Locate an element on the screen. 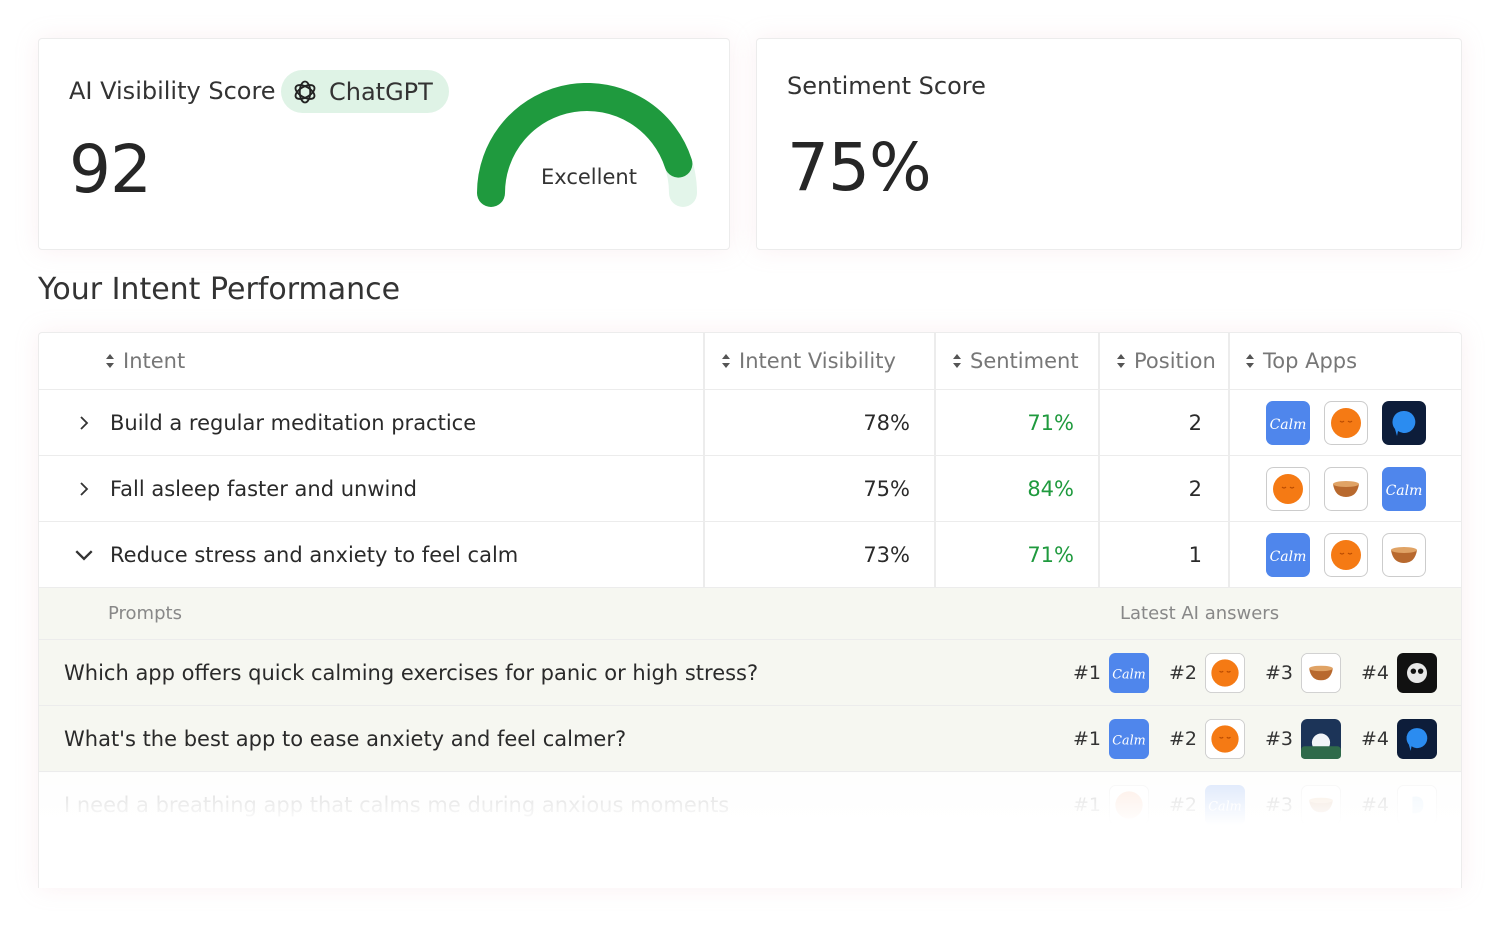 This screenshot has height=926, width=1500. gauge-rating: Excellent is located at coordinates (589, 177).